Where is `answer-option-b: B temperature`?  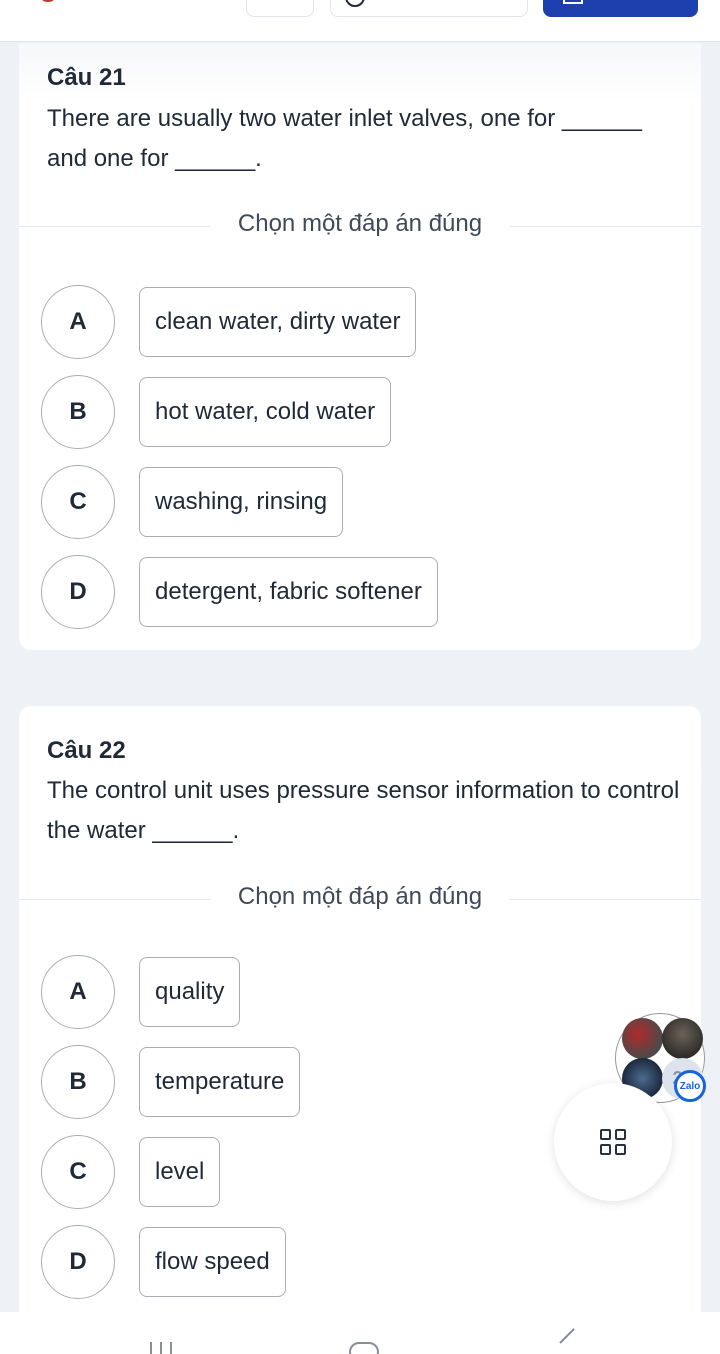
answer-option-b: B temperature is located at coordinates (171, 1082).